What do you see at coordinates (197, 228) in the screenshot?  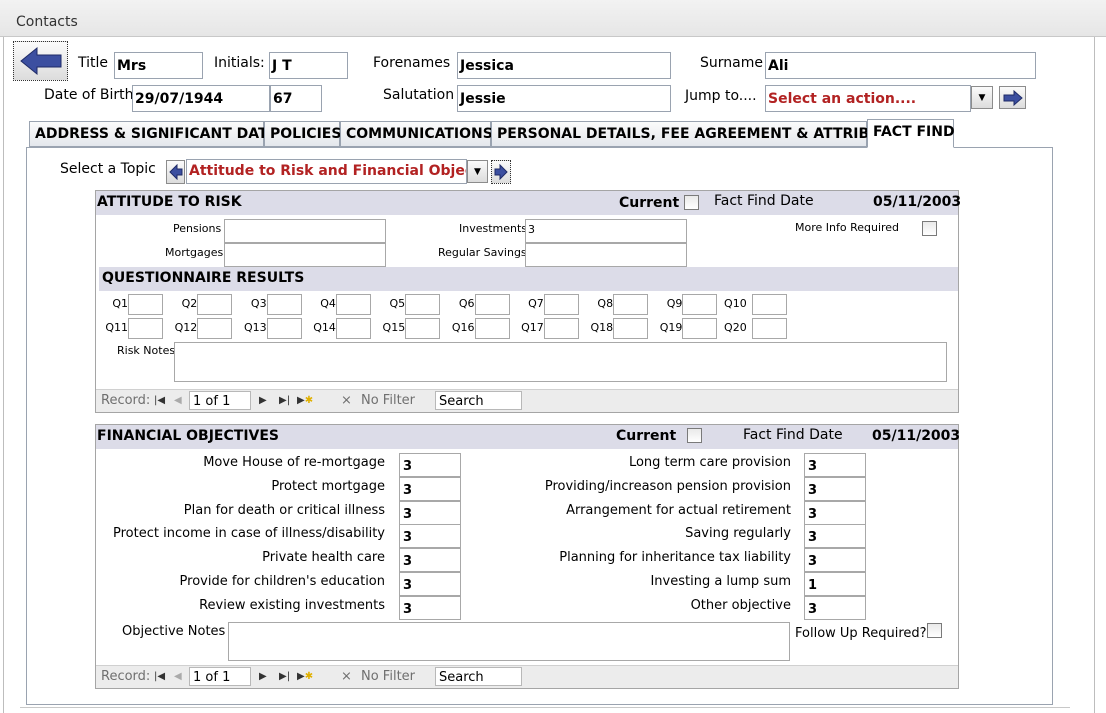 I see `pensions-label: Pensions` at bounding box center [197, 228].